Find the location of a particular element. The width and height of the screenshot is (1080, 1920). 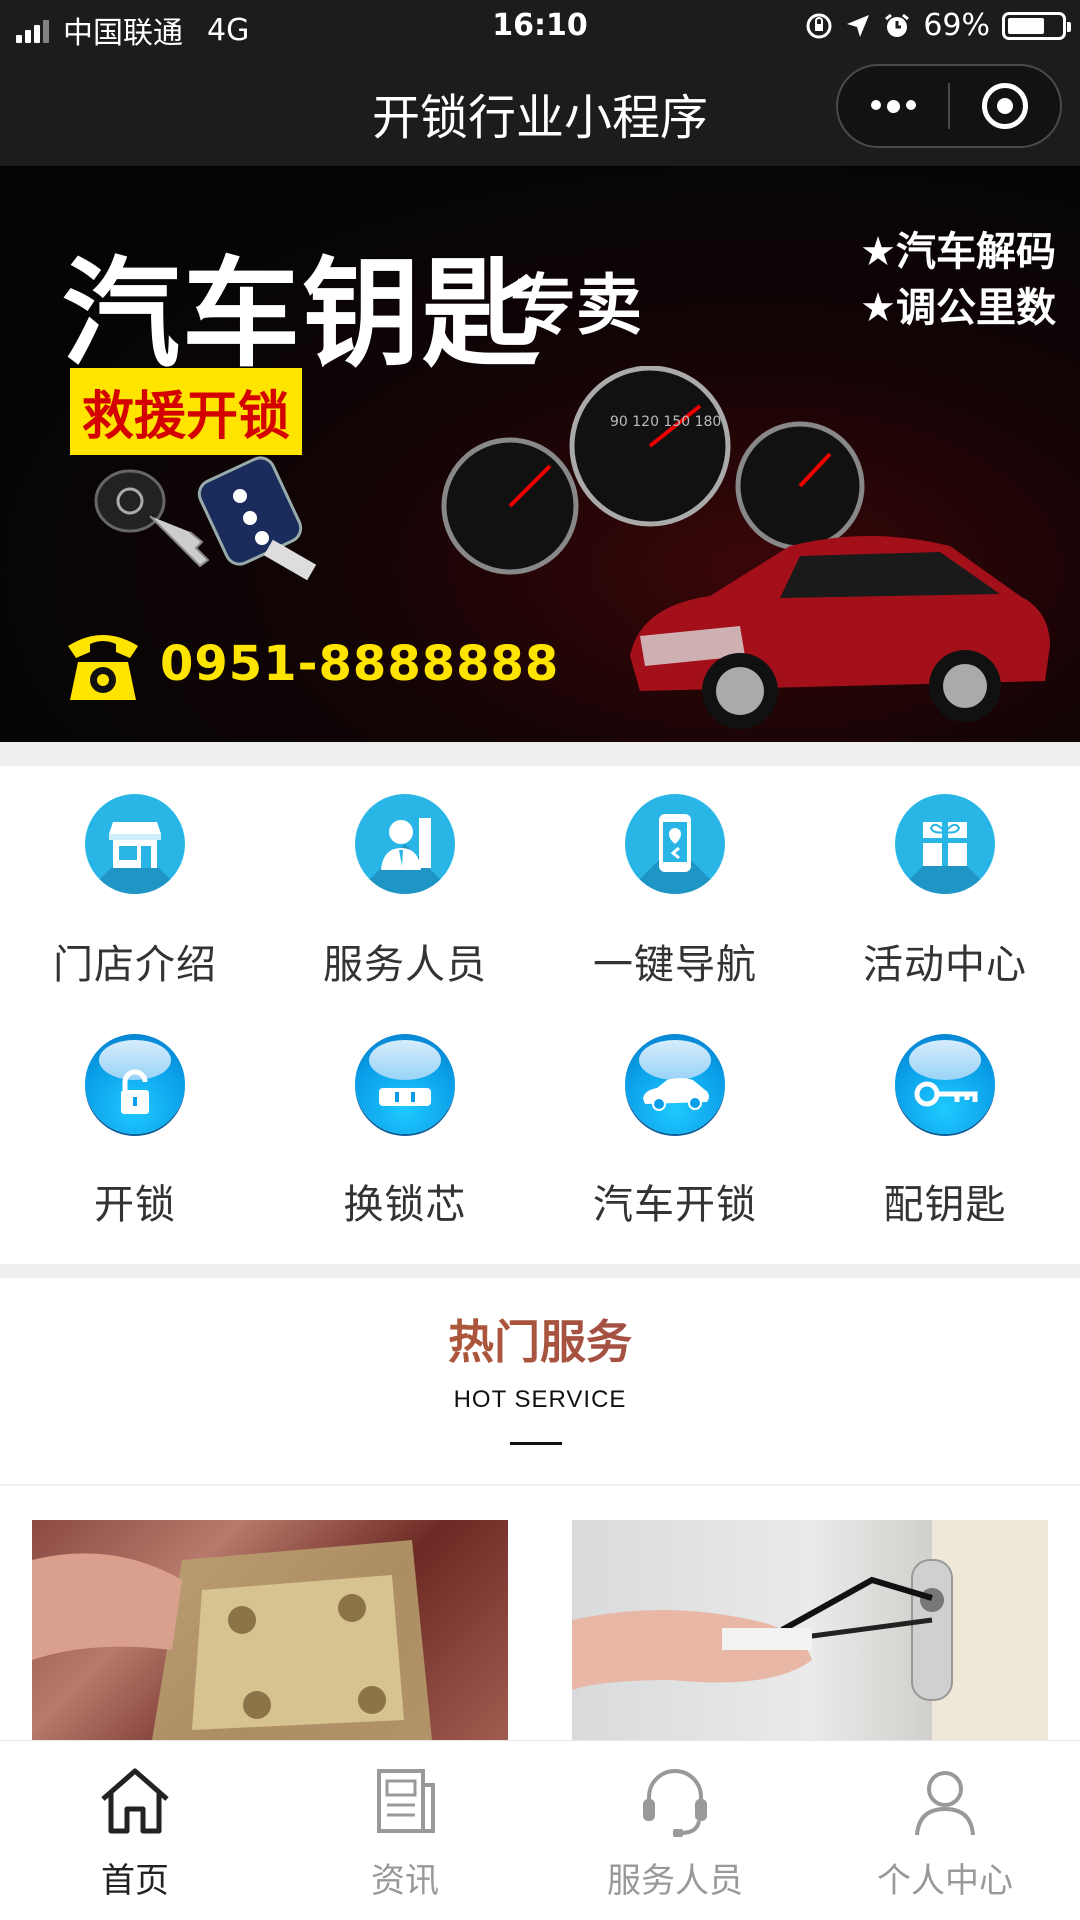

grid-label: 开锁 is located at coordinates (135, 1205).